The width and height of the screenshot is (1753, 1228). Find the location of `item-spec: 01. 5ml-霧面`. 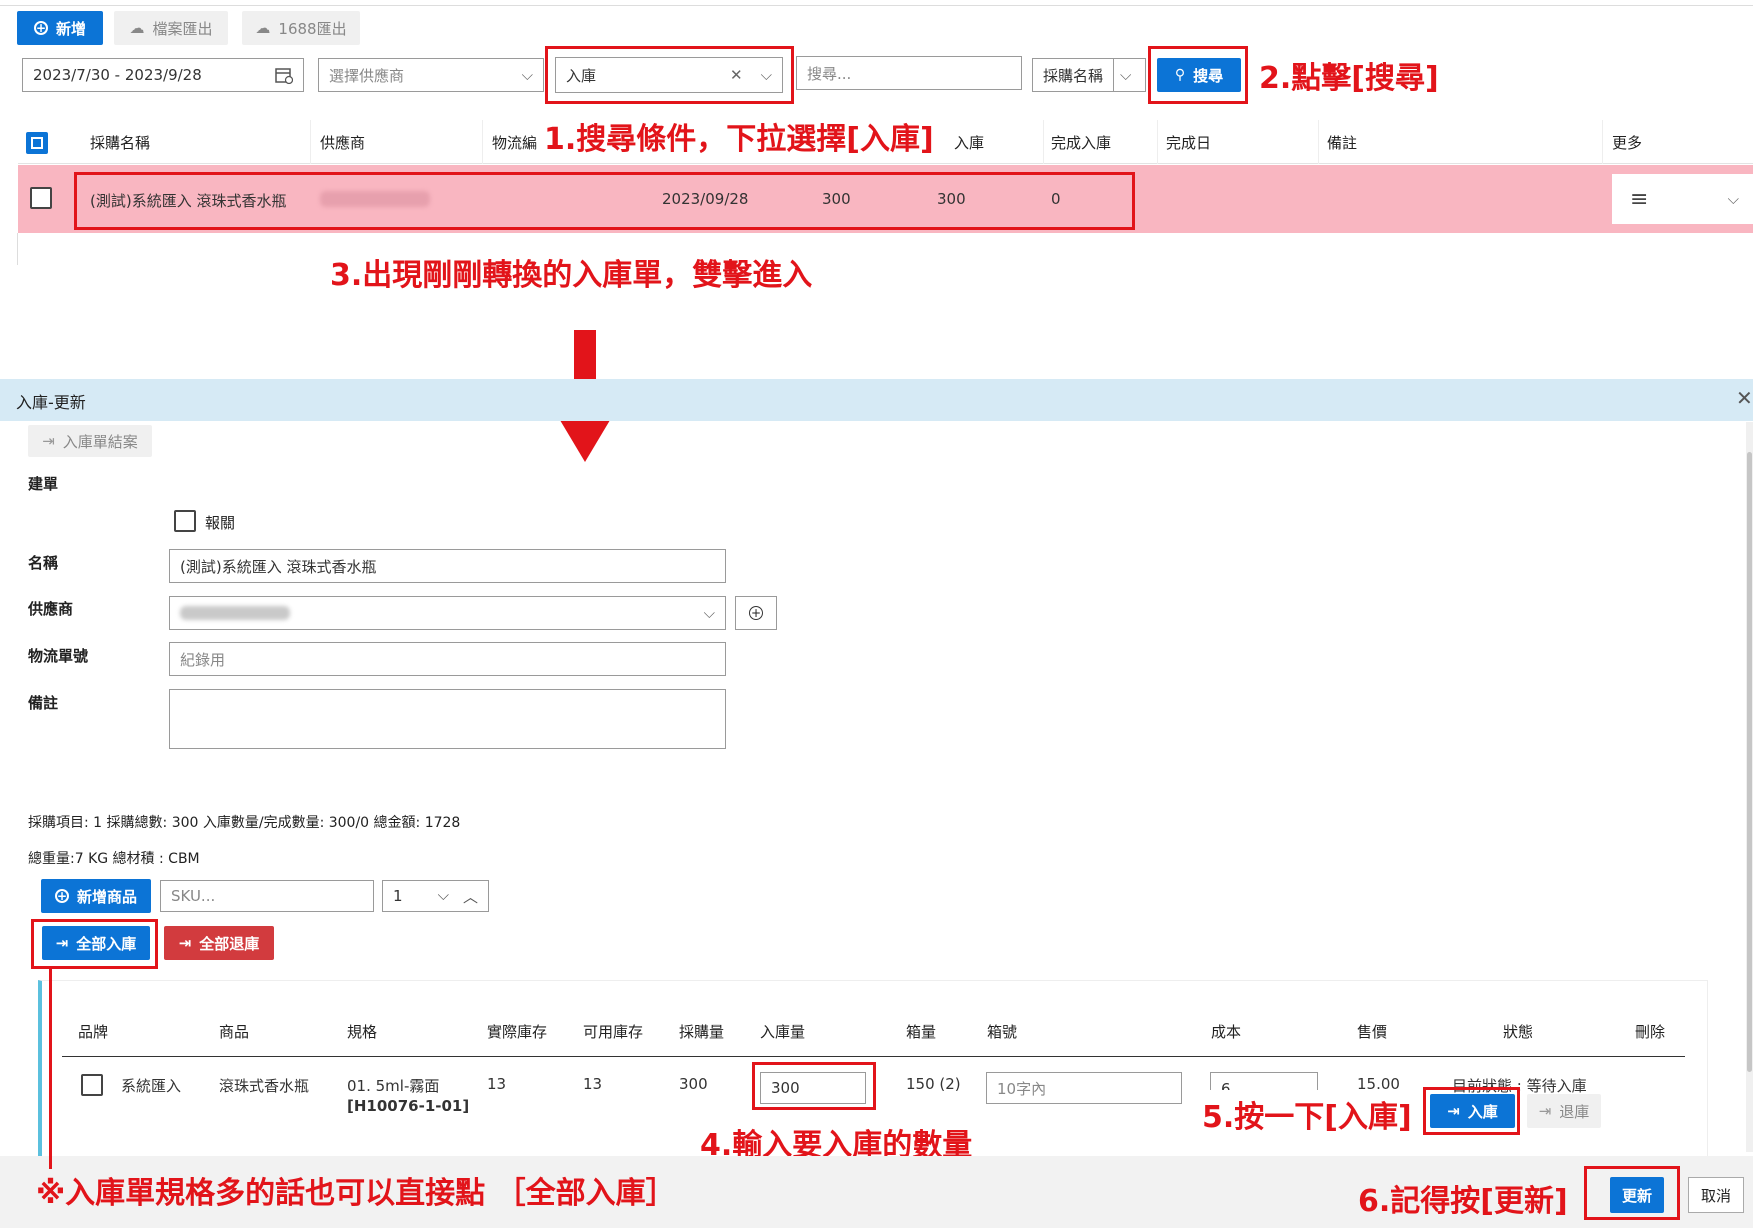

item-spec: 01. 5ml-霧面 is located at coordinates (393, 1086).